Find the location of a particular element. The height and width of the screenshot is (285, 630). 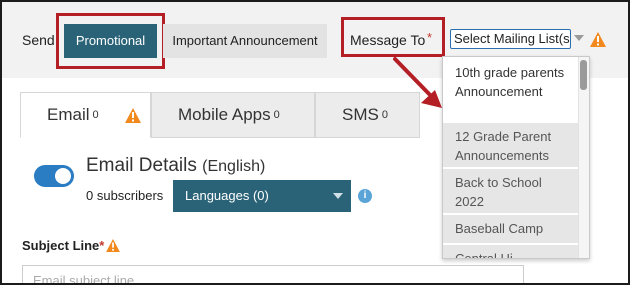

send-label: Send is located at coordinates (38, 40).